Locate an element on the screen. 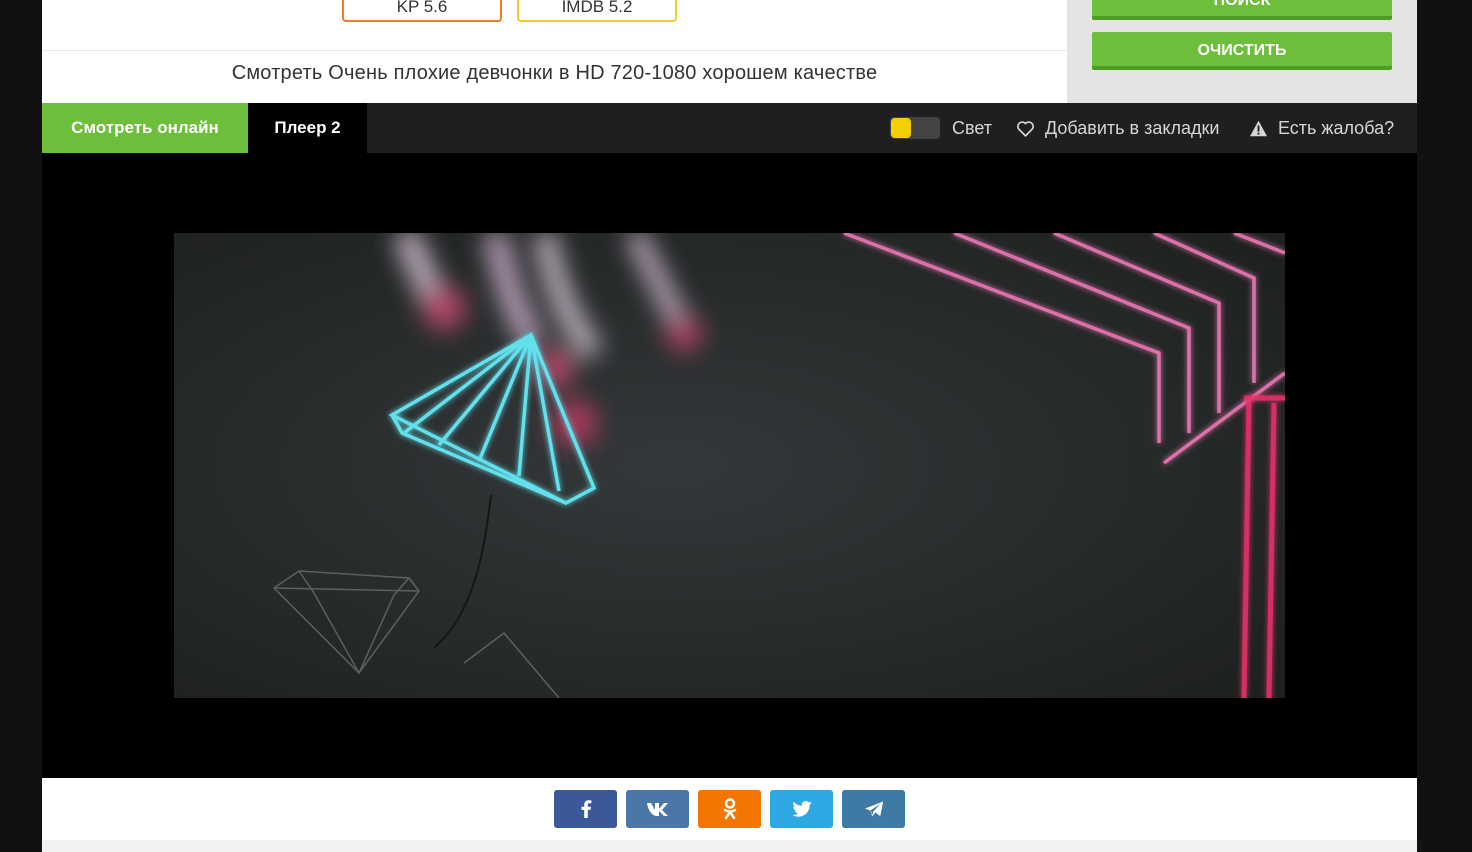  facebook-icon is located at coordinates (586, 809).